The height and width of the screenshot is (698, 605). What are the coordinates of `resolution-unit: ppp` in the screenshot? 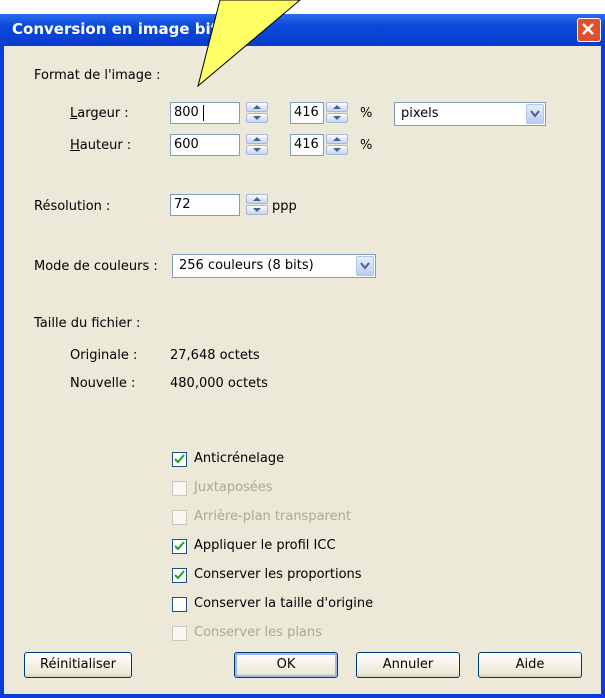 It's located at (284, 206).